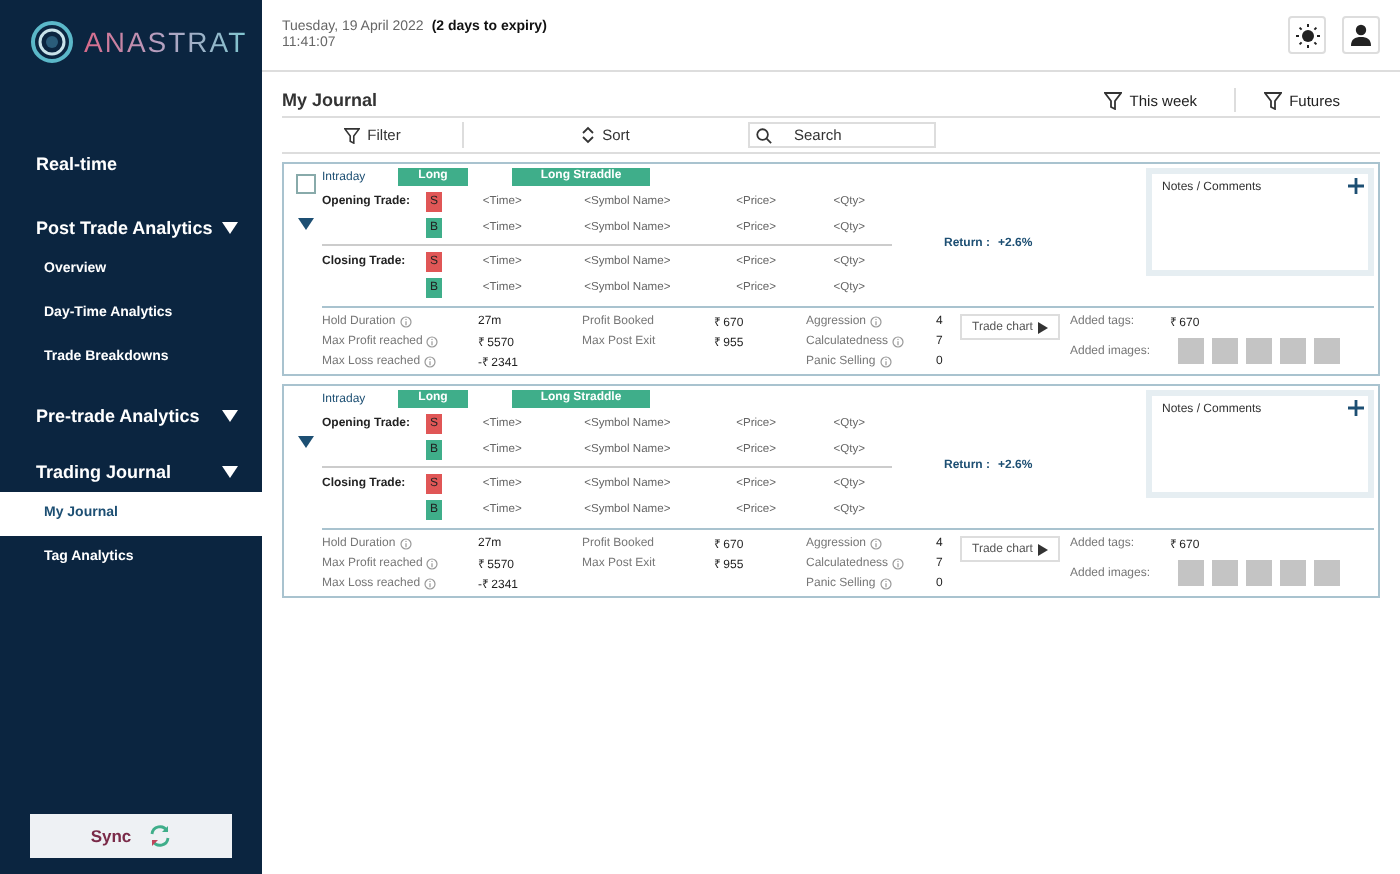  Describe the element at coordinates (131, 836) in the screenshot. I see `sync-button: Sync` at that location.